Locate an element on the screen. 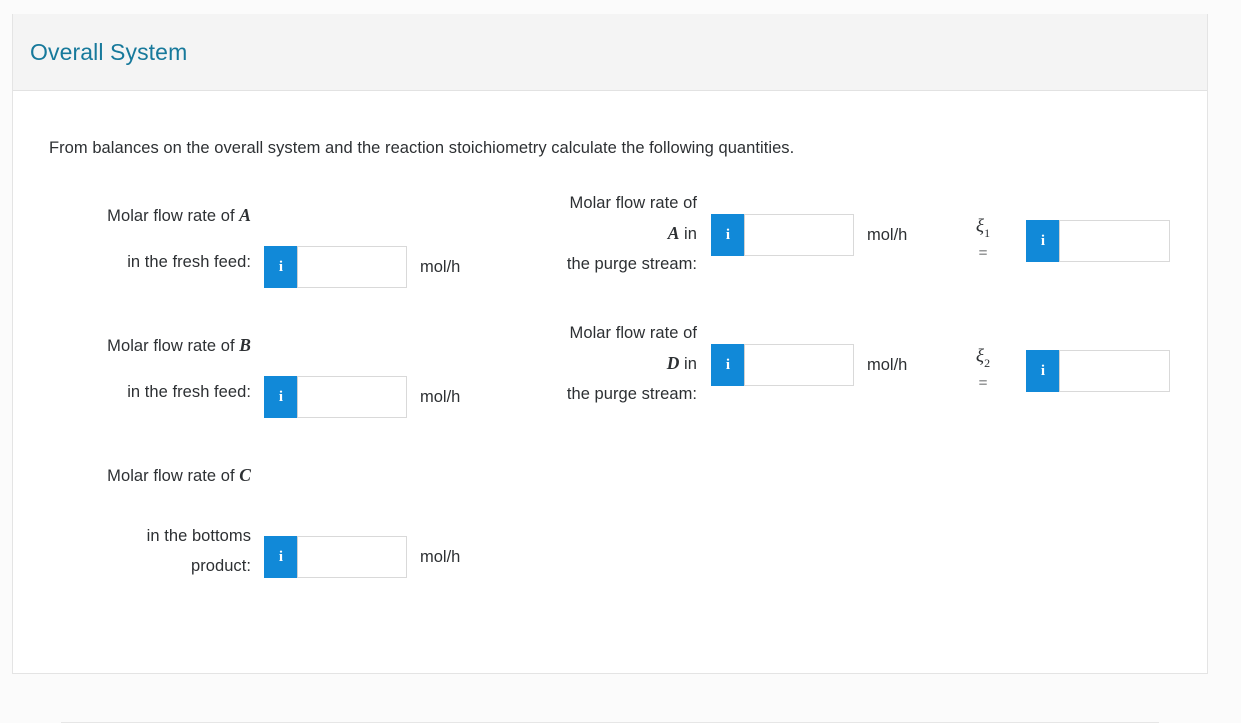 This screenshot has width=1241, height=723. question-b-fresh-feed-label-line1: Molar flow rate of B is located at coordinates (156, 345).